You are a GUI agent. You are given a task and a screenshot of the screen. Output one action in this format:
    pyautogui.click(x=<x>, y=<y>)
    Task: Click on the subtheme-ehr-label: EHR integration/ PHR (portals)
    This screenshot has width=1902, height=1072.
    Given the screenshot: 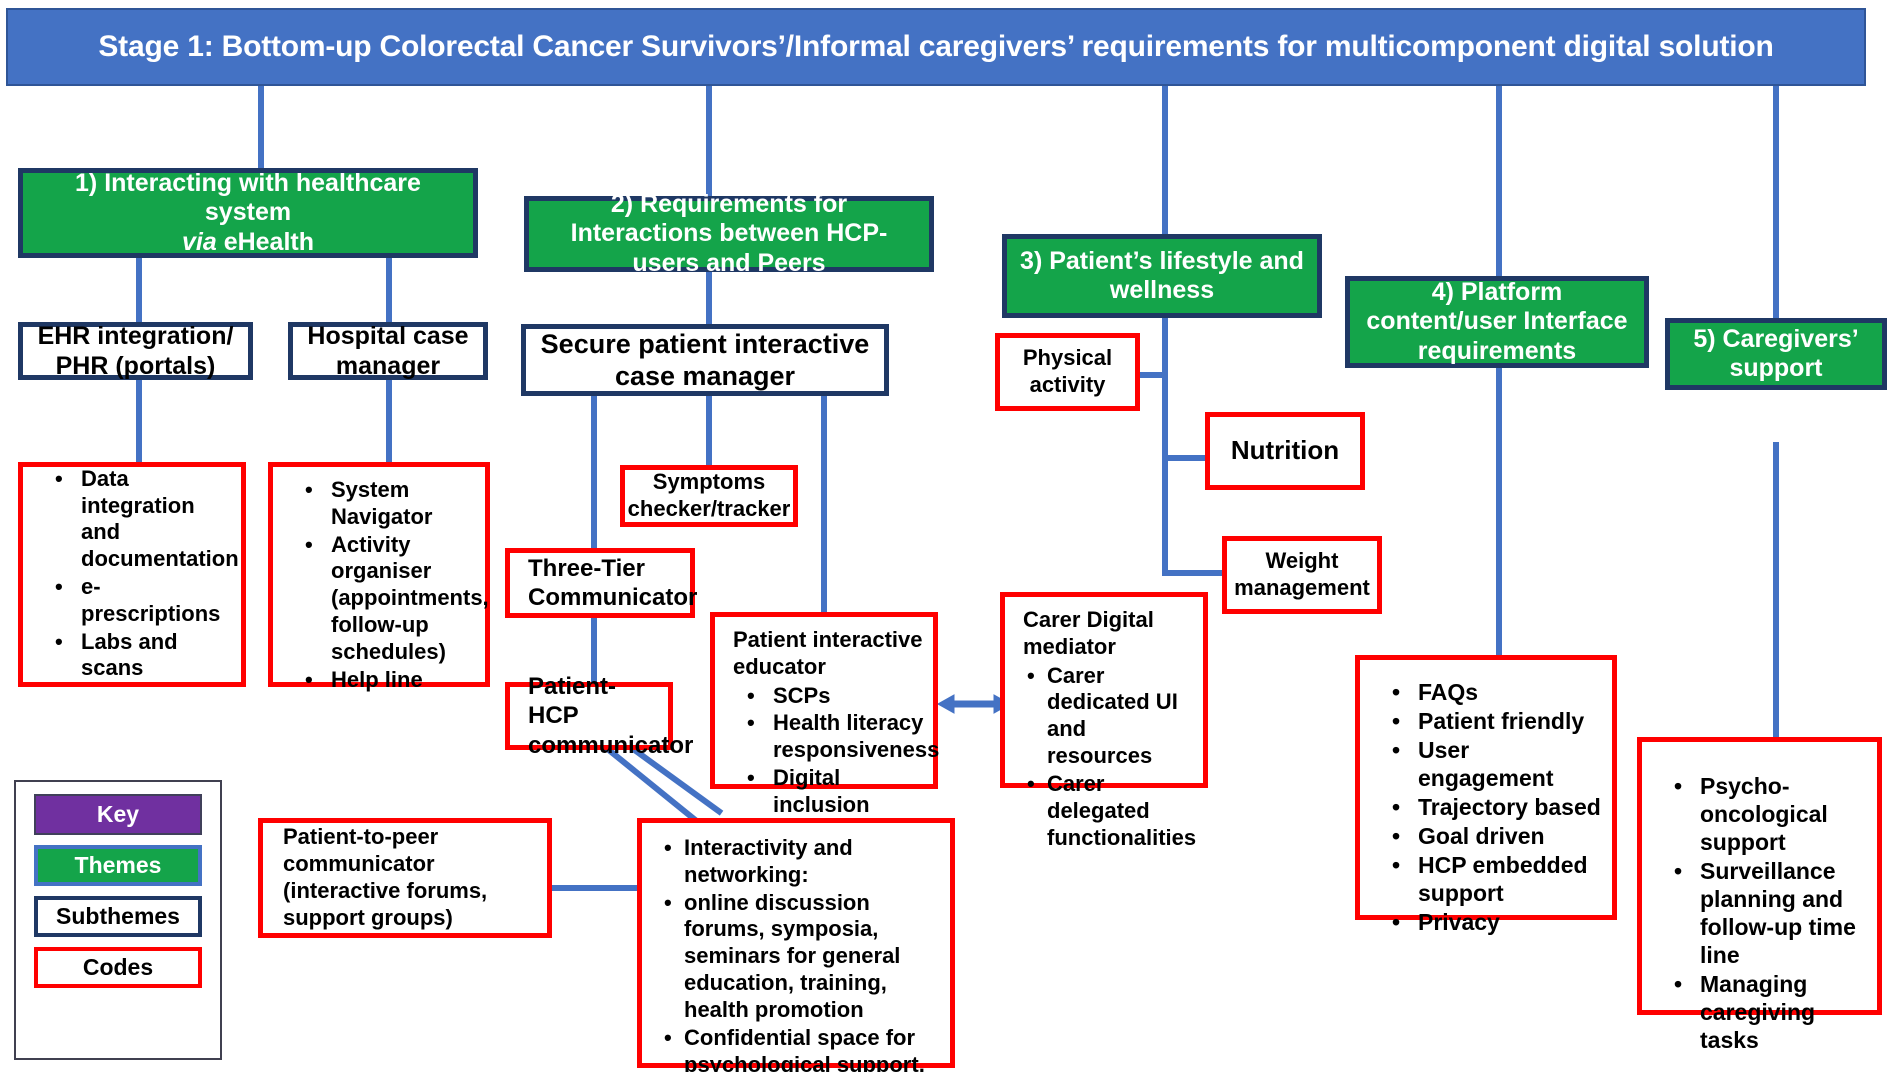 What is the action you would take?
    pyautogui.click(x=135, y=351)
    